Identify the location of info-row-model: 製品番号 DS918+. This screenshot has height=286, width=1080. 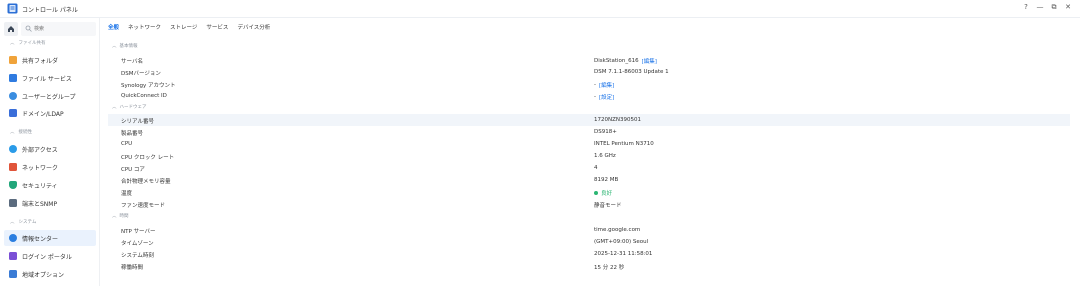
(369, 133).